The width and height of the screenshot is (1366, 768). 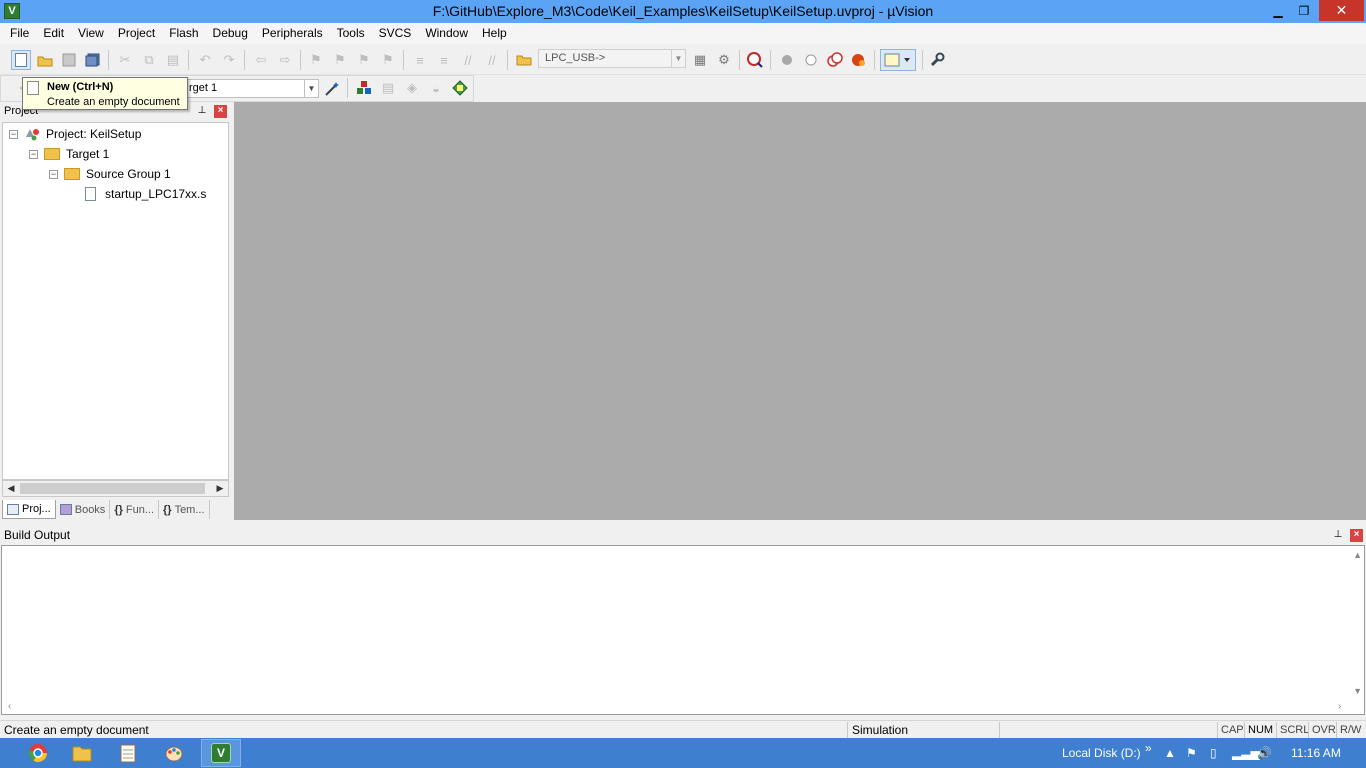 I want to click on scroll-left-icon: ◀, so click(x=11, y=488).